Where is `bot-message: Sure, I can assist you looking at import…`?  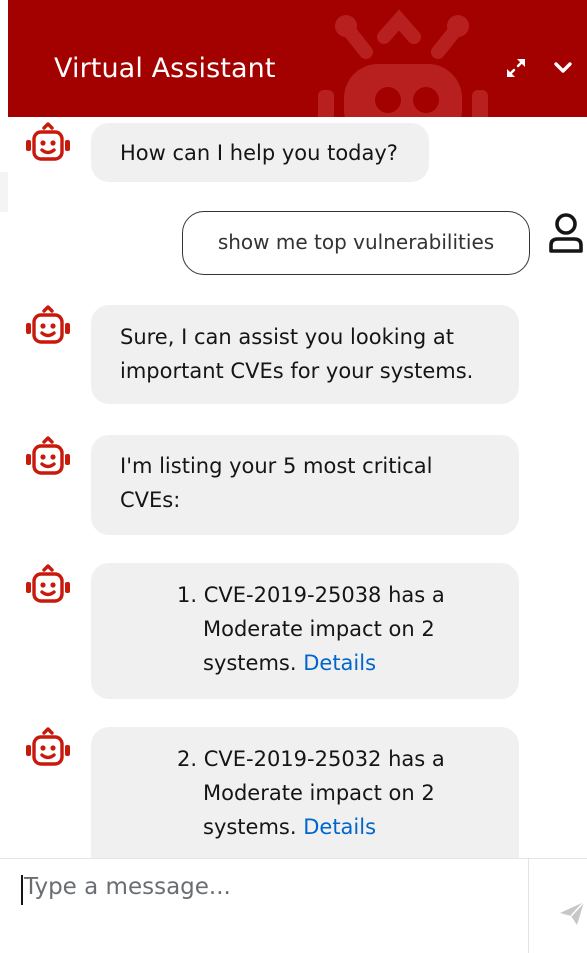
bot-message: Sure, I can assist you looking at import… is located at coordinates (305, 354).